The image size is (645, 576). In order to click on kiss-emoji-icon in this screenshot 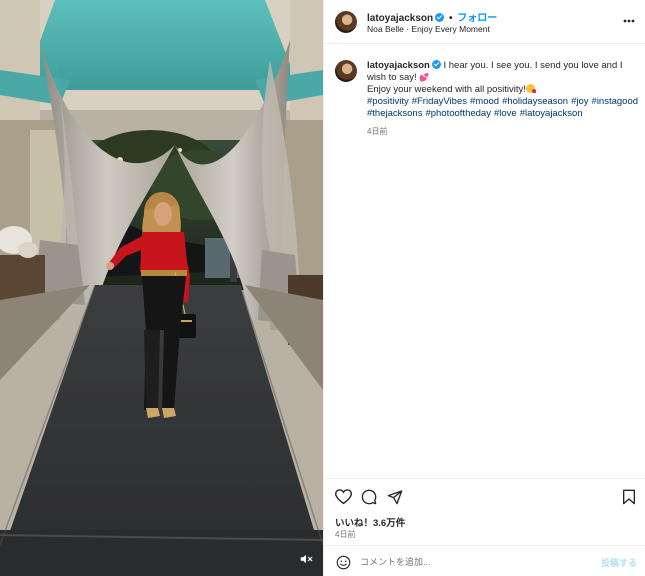, I will do `click(530, 88)`.